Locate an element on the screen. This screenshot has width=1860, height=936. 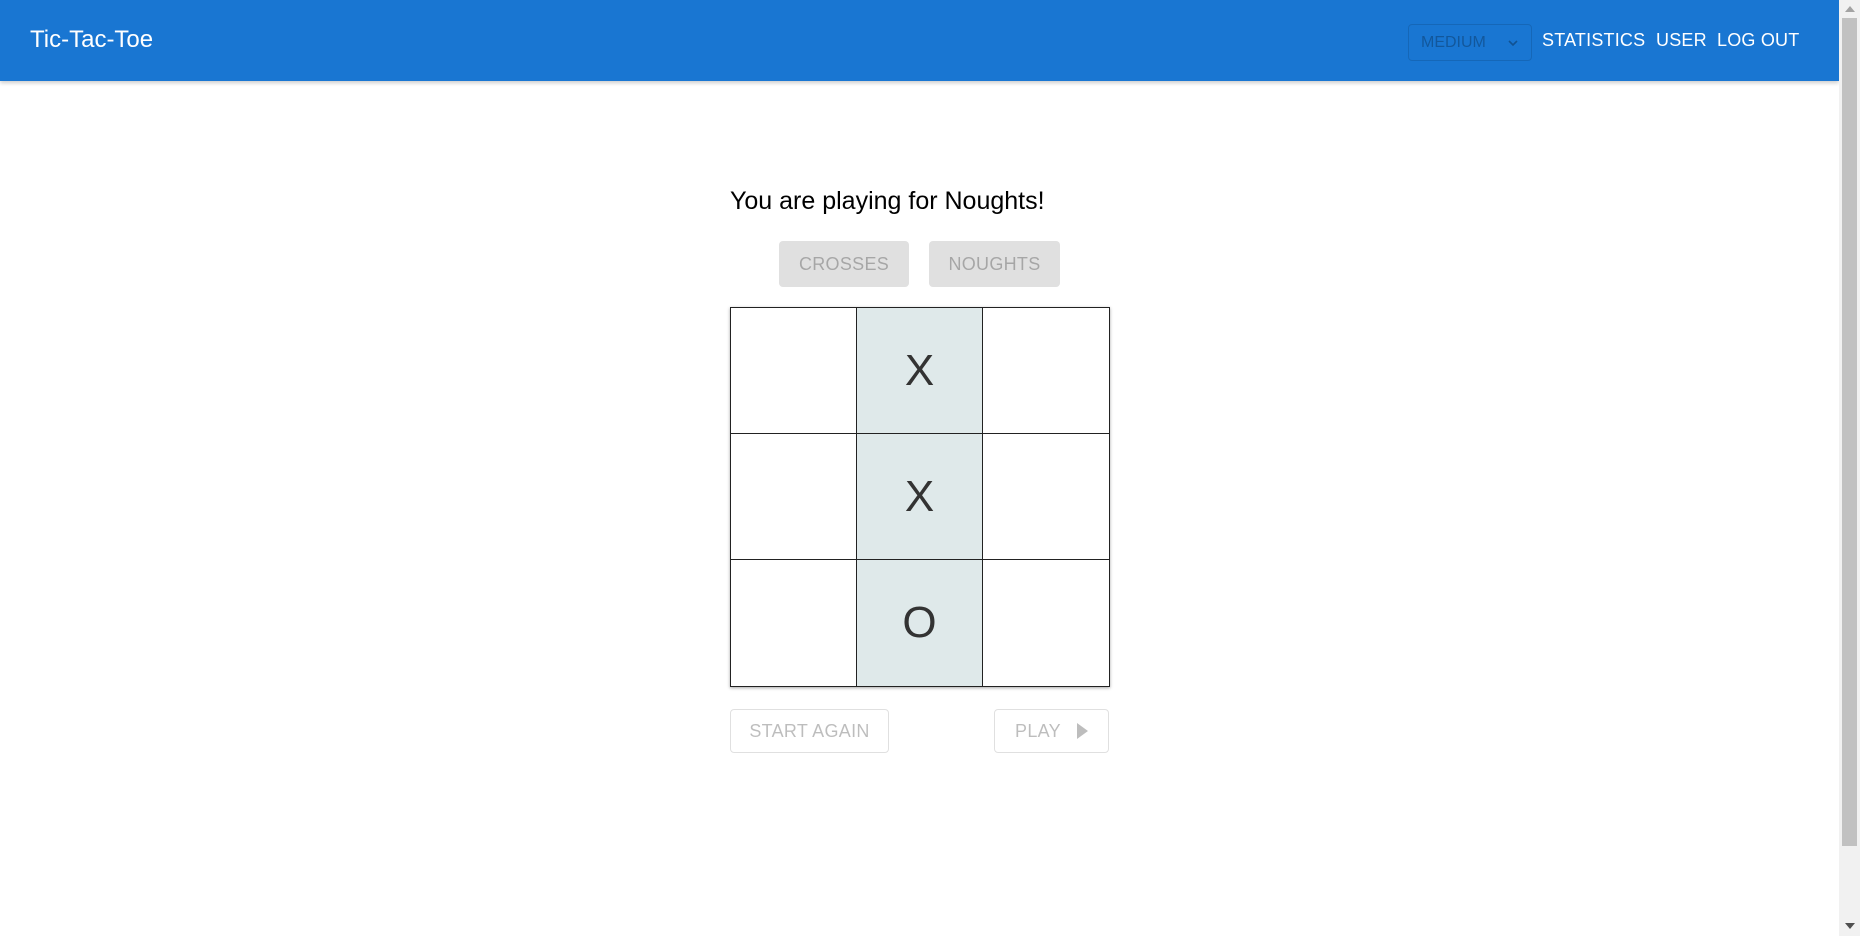
nav-user: USER is located at coordinates (1681, 40).